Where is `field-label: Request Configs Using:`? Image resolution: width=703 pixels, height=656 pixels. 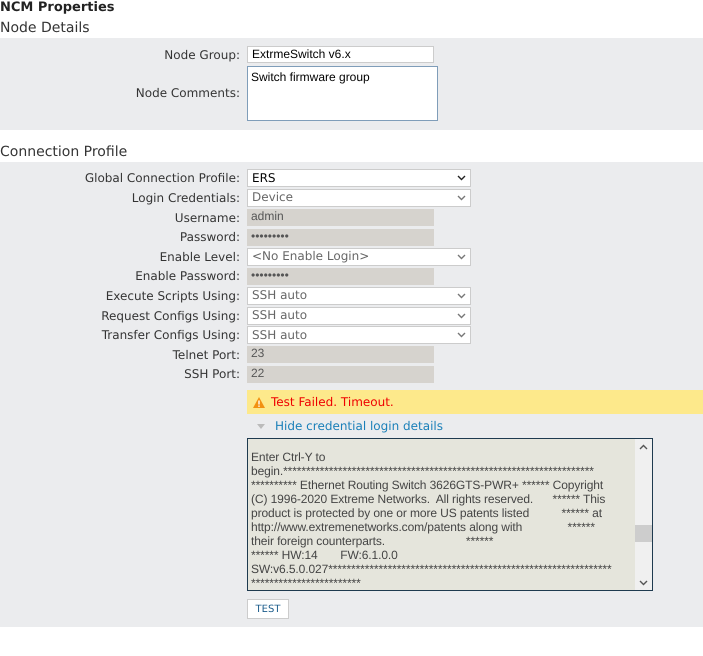
field-label: Request Configs Using: is located at coordinates (170, 315).